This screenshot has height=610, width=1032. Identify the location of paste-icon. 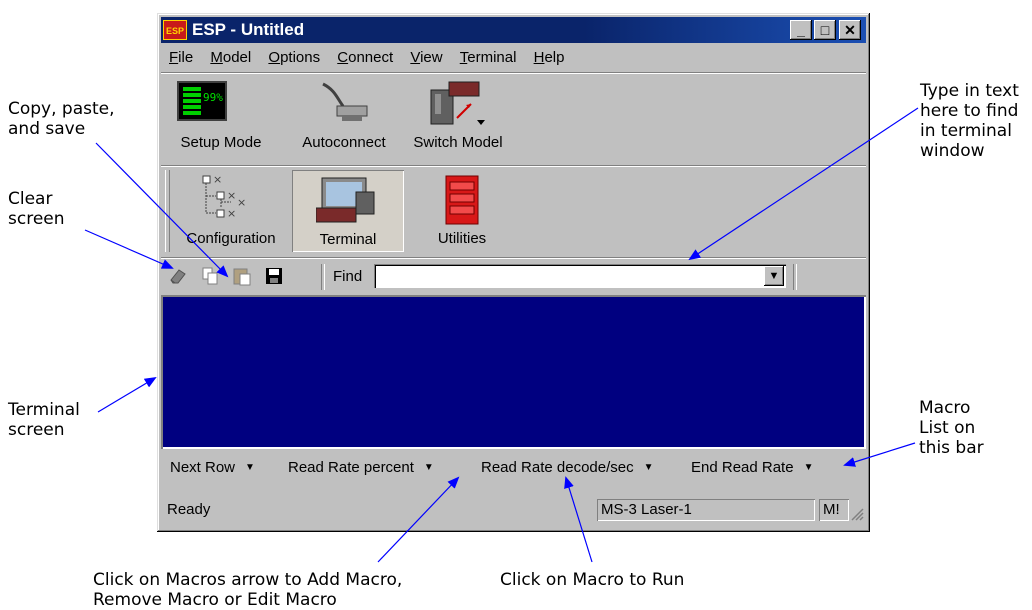
(242, 277).